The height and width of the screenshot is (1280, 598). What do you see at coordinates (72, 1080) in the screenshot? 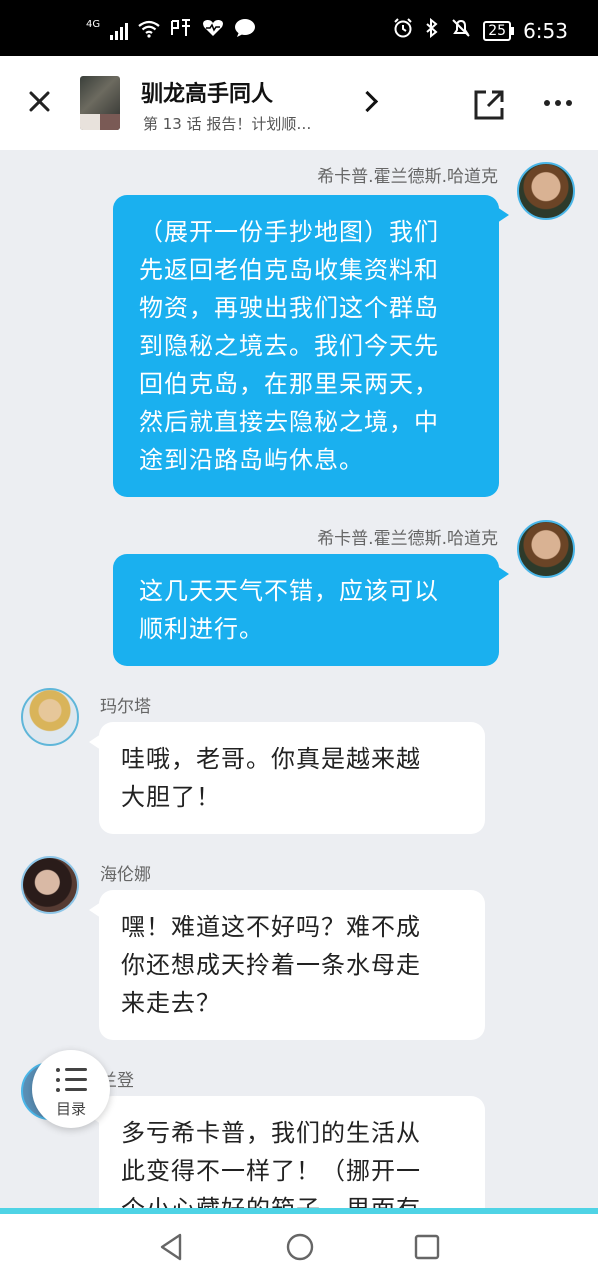
I see `list-icon` at bounding box center [72, 1080].